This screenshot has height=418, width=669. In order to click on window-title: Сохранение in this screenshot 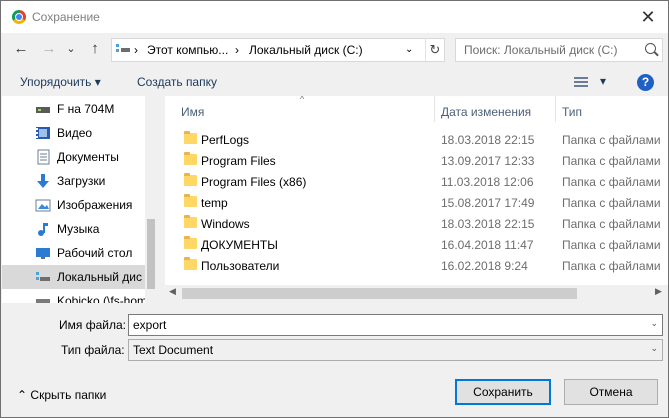, I will do `click(66, 17)`.